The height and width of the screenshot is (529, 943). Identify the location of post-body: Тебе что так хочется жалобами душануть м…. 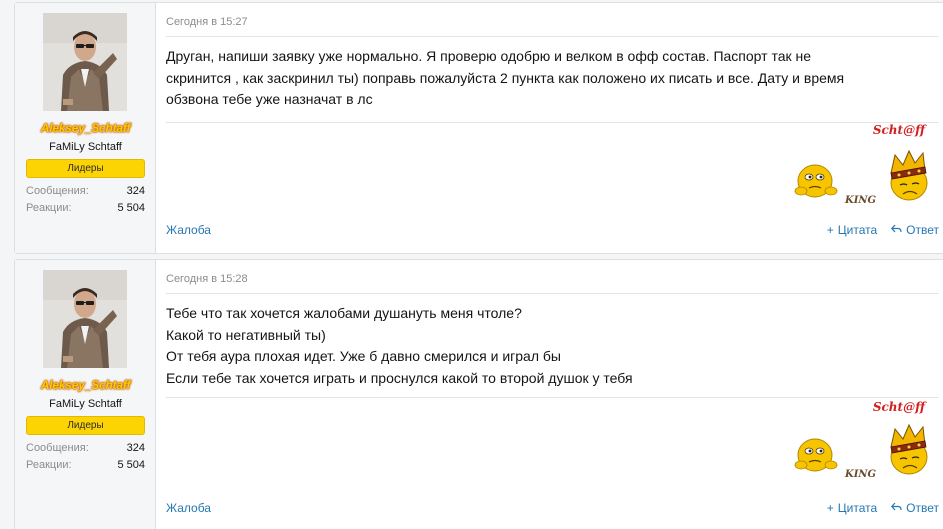
(546, 346).